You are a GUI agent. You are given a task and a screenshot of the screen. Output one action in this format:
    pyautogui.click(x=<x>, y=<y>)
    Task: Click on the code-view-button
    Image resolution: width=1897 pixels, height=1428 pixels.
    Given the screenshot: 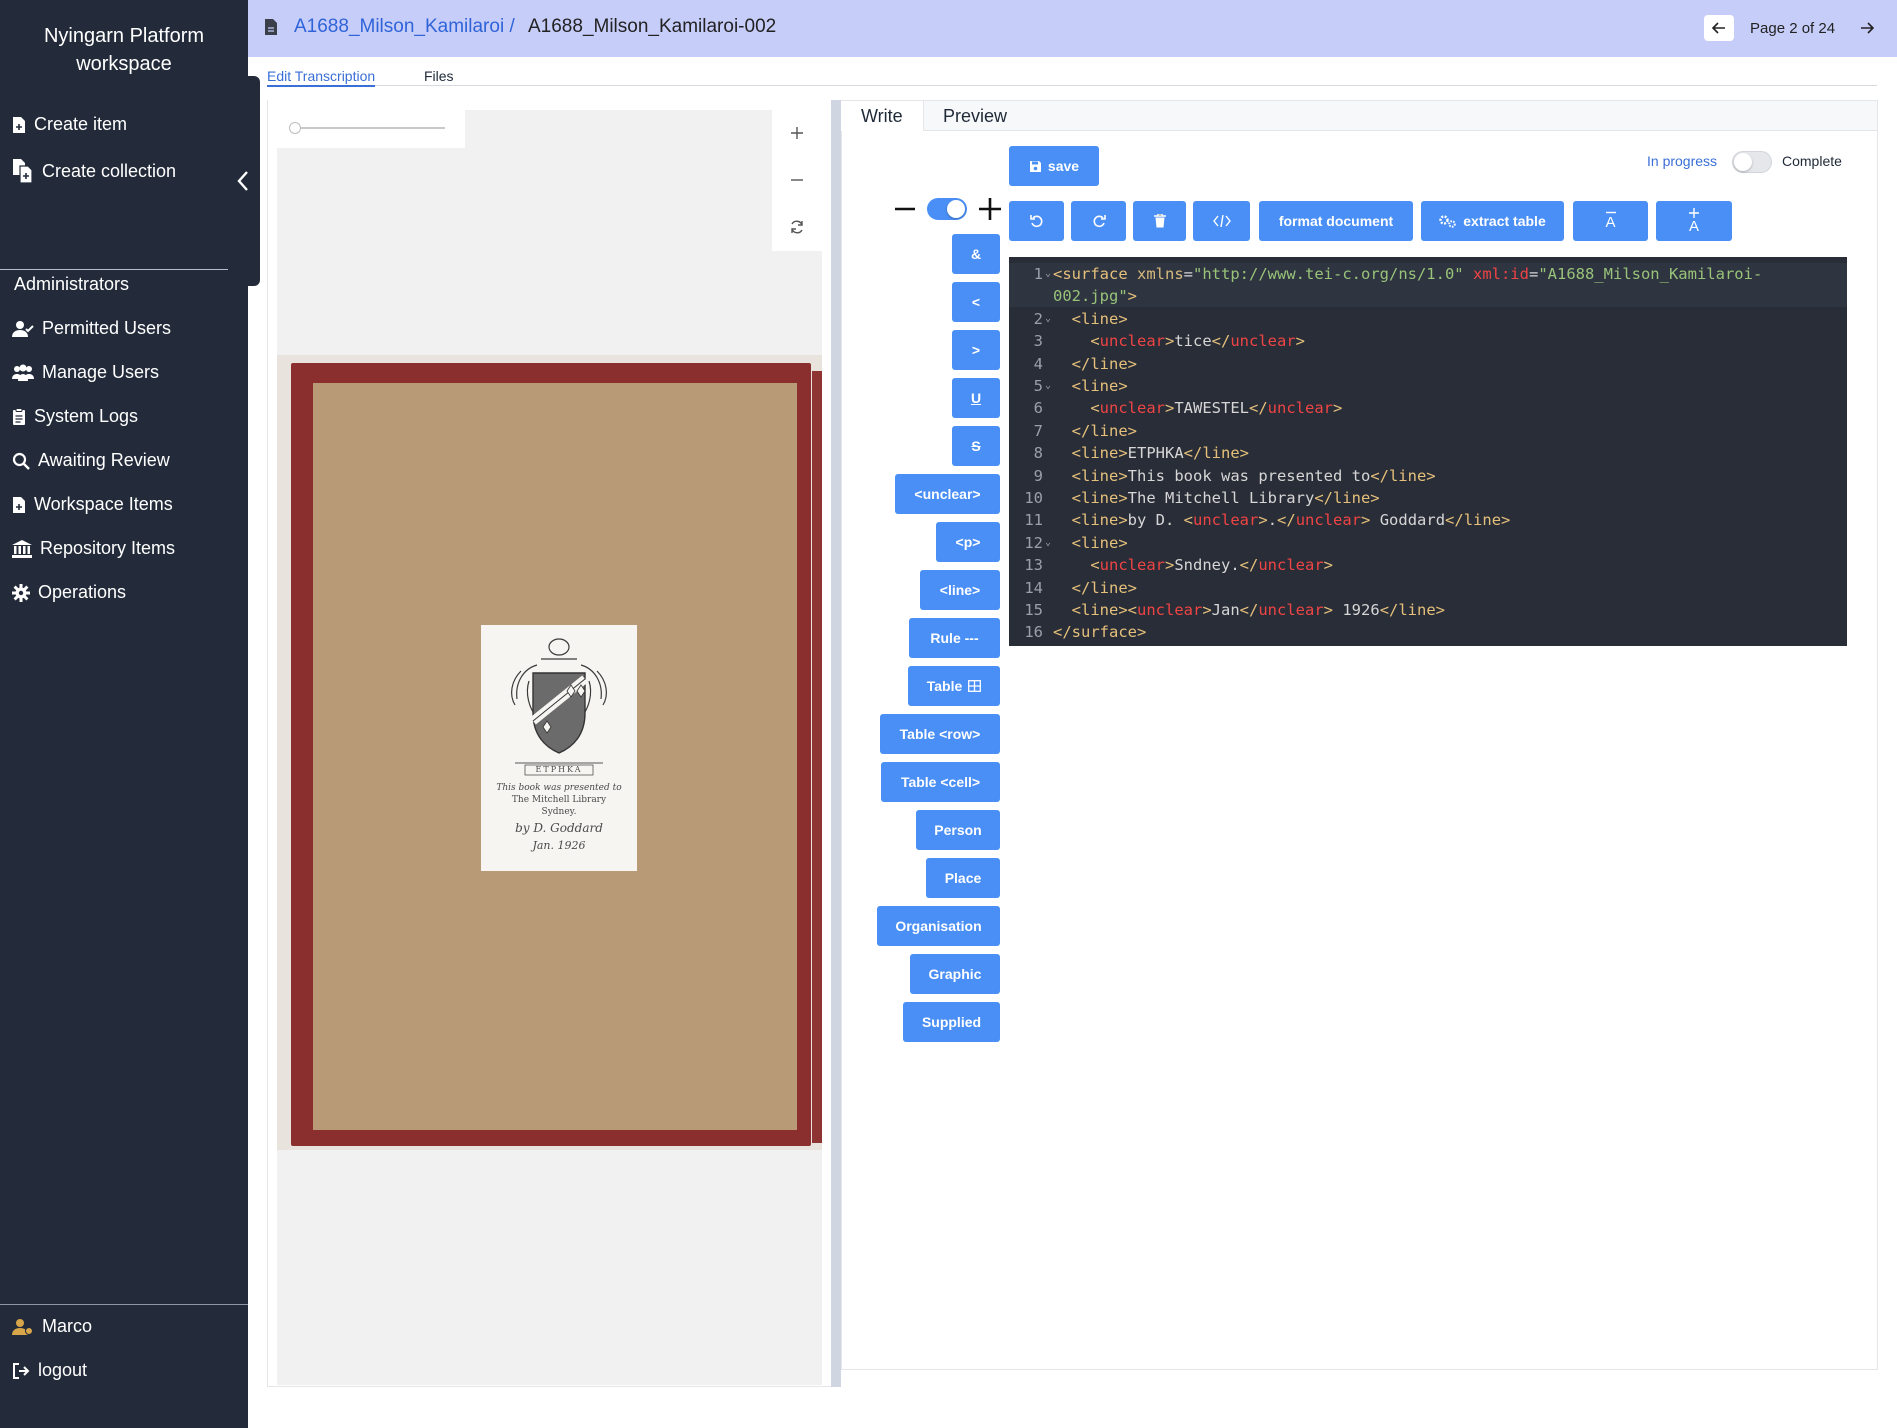 What is the action you would take?
    pyautogui.click(x=1221, y=221)
    